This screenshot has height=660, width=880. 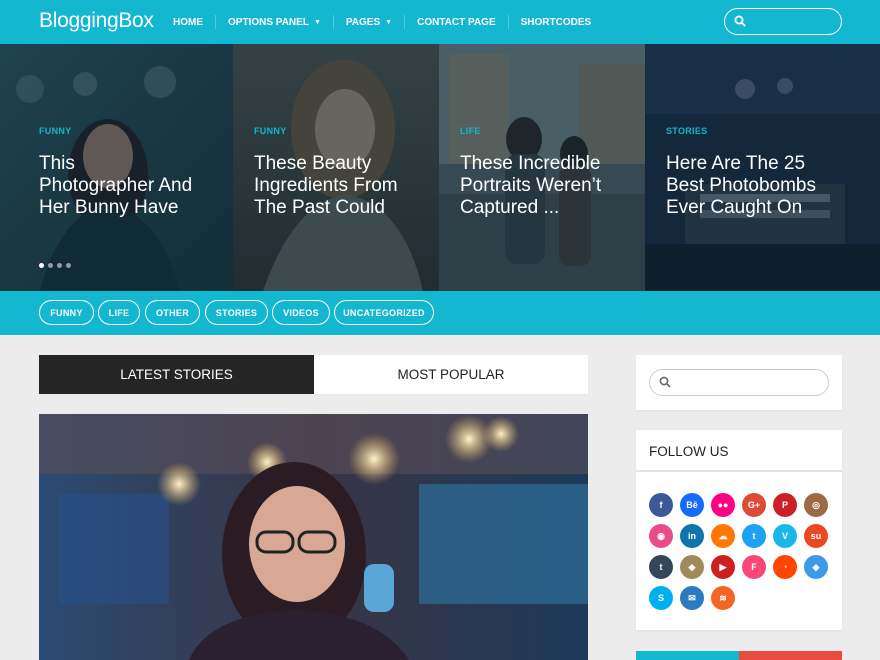 What do you see at coordinates (236, 312) in the screenshot?
I see `category-pill-stories: STORIES` at bounding box center [236, 312].